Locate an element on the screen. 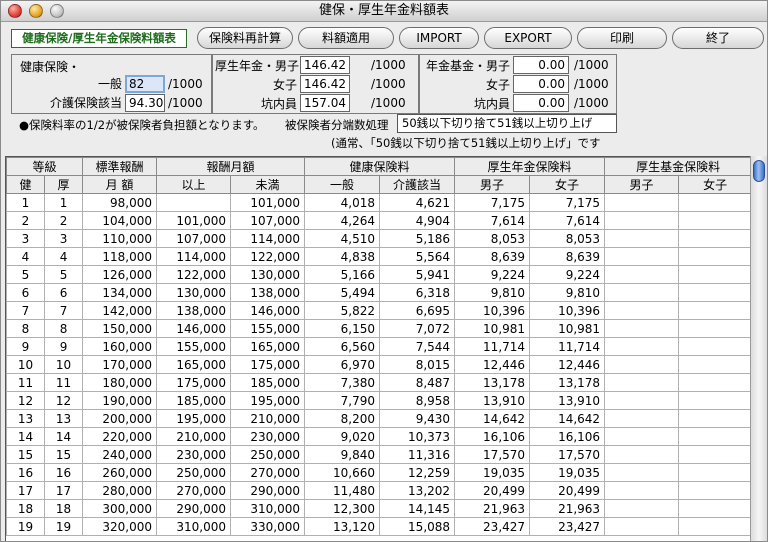  table-cell: 10,660 is located at coordinates (342, 472).